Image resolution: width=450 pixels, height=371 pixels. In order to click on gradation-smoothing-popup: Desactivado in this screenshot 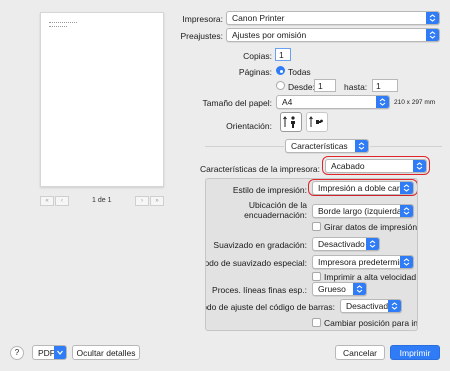, I will do `click(346, 244)`.